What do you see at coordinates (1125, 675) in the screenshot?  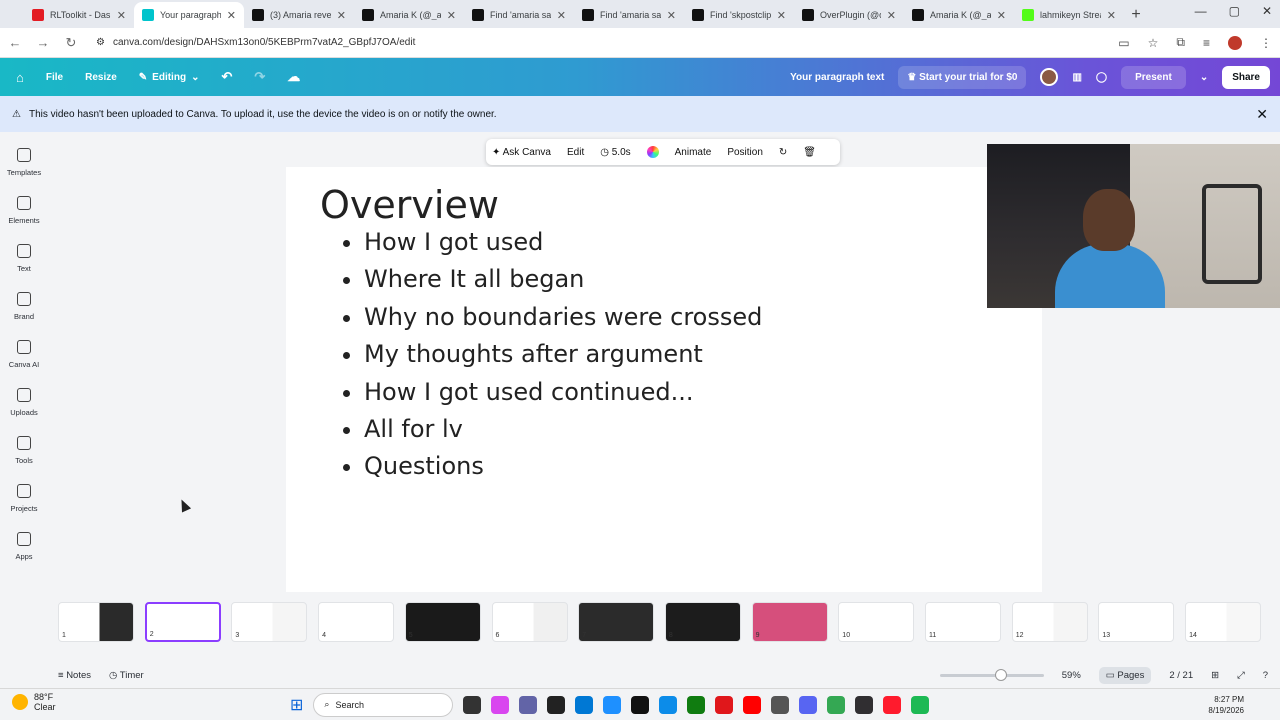 I see `pages-button: ▭ Pages` at bounding box center [1125, 675].